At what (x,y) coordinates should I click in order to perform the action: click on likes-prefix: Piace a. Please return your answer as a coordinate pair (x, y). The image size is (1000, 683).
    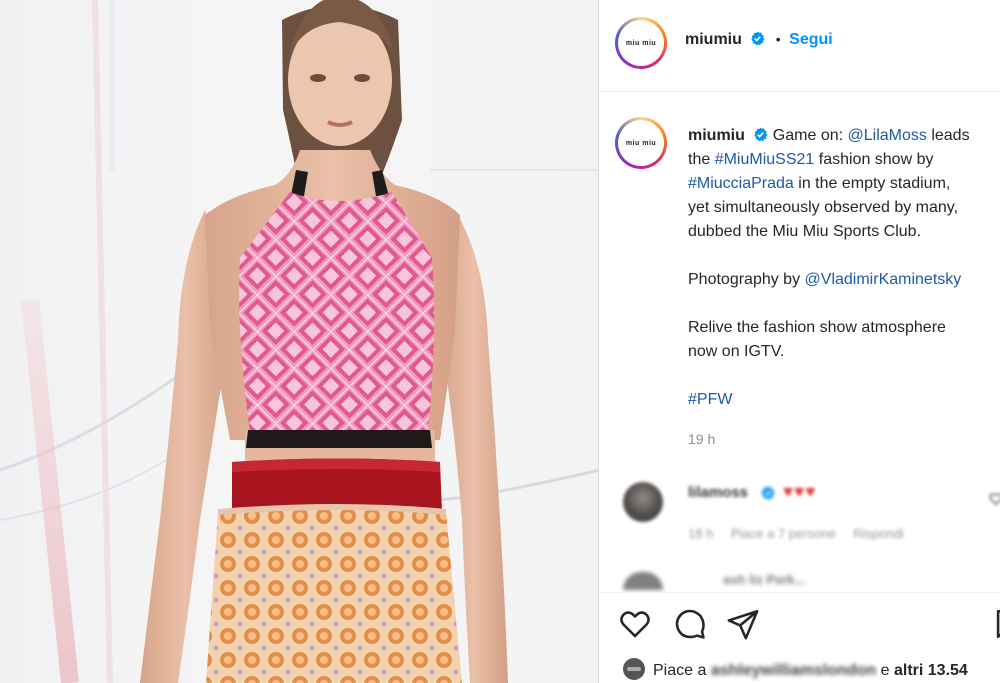
    Looking at the image, I should click on (682, 670).